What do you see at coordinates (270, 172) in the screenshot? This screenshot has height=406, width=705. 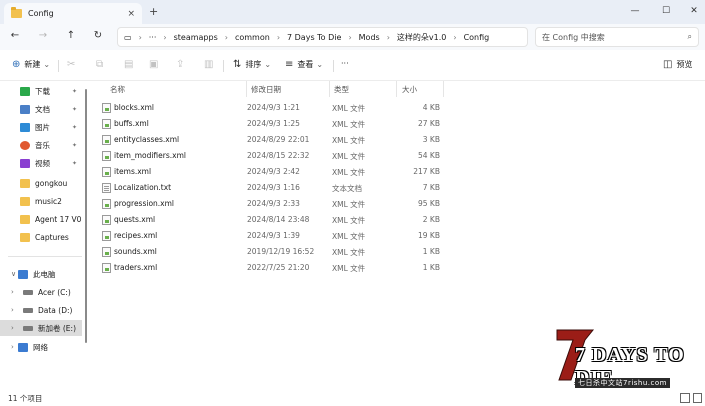 I see `table-row: items.xml 2024/9/3 2:42 XML 文件 217 KB` at bounding box center [270, 172].